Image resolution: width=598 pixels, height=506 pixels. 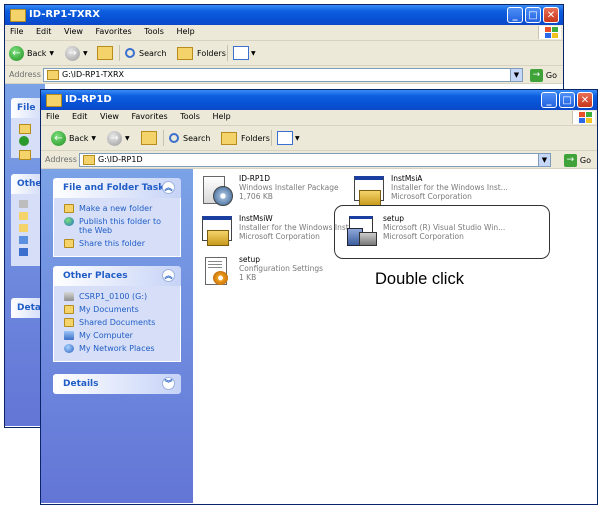 I want to click on back-window-title: ID-RP1-TXRX, so click(x=64, y=14).